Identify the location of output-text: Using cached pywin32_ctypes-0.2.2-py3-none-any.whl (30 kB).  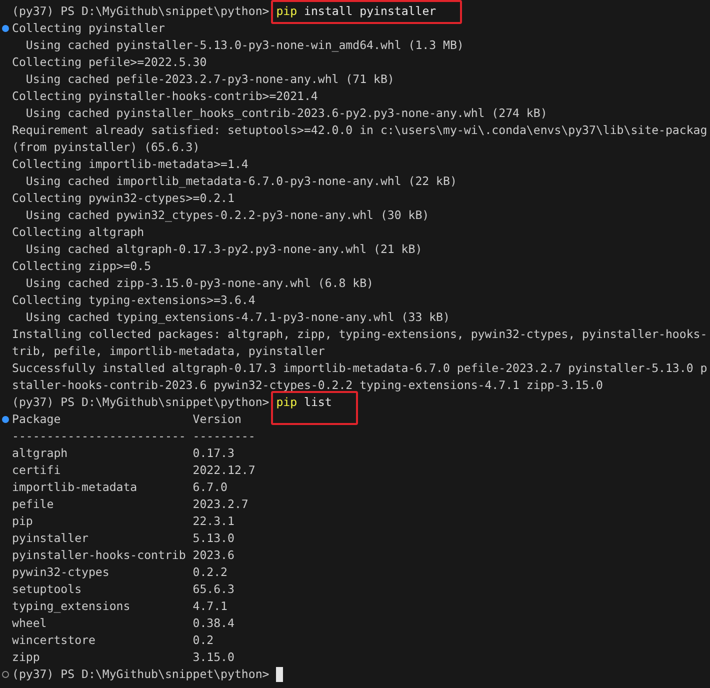
(227, 215).